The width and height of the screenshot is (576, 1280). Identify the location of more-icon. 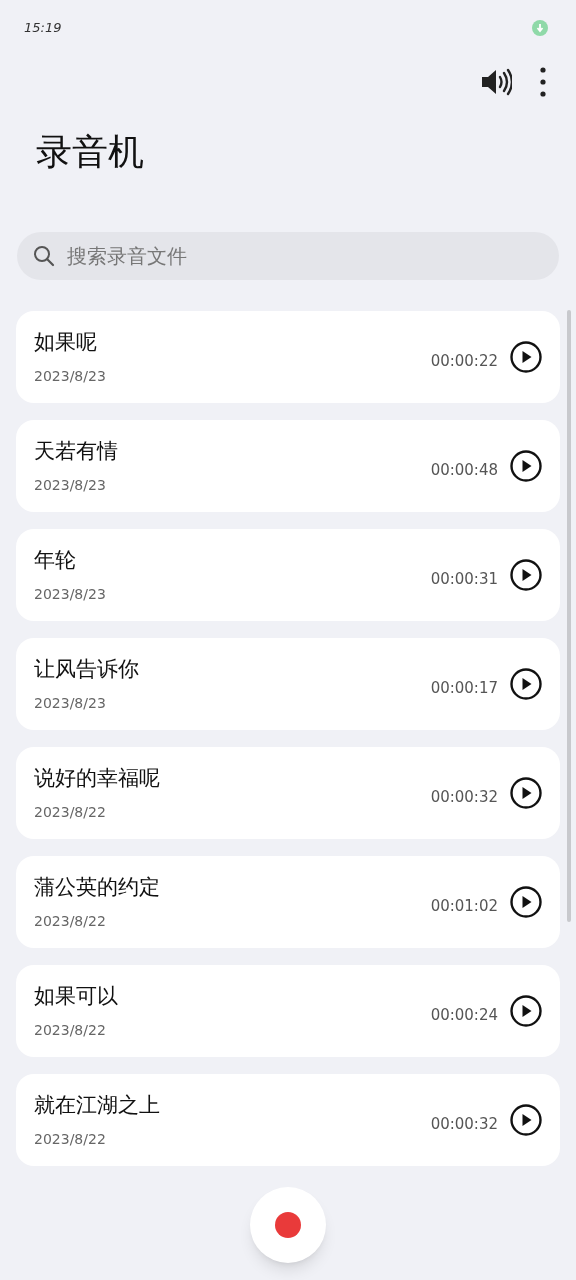
(543, 82).